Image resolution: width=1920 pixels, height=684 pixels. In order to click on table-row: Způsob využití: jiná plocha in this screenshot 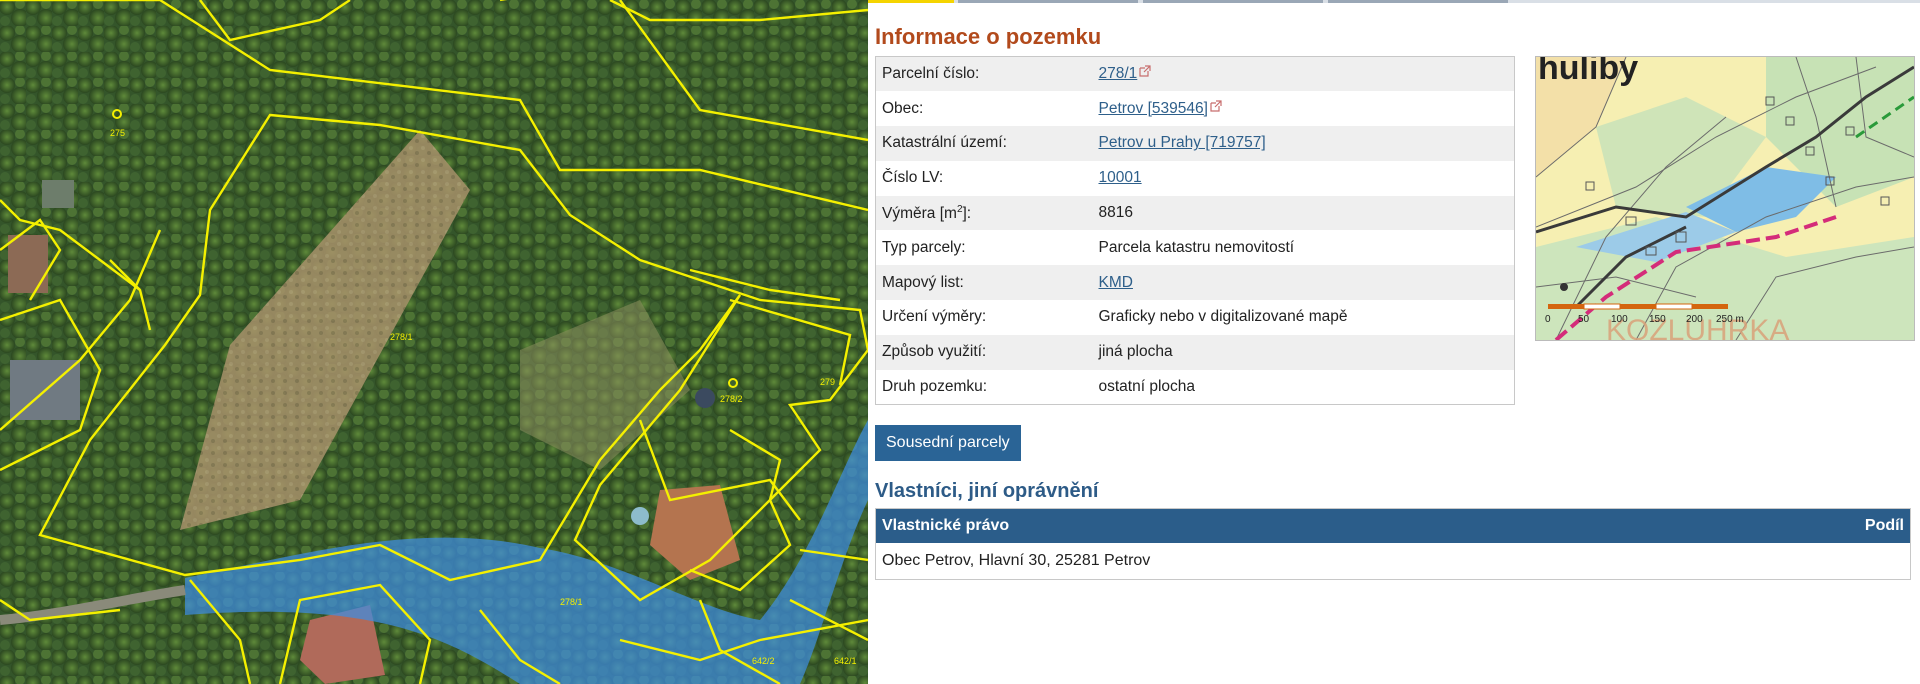, I will do `click(1195, 352)`.